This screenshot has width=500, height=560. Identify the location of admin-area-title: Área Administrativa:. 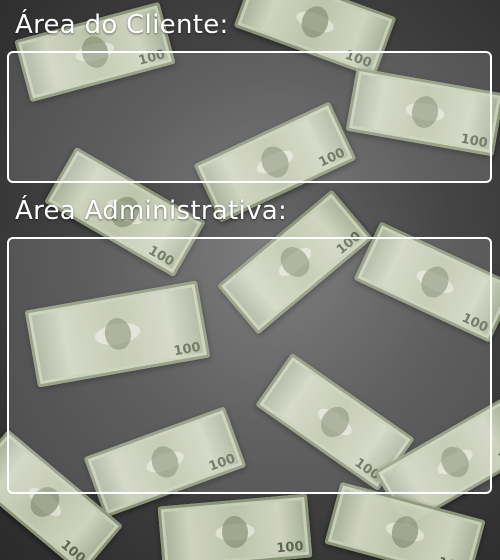
(151, 211).